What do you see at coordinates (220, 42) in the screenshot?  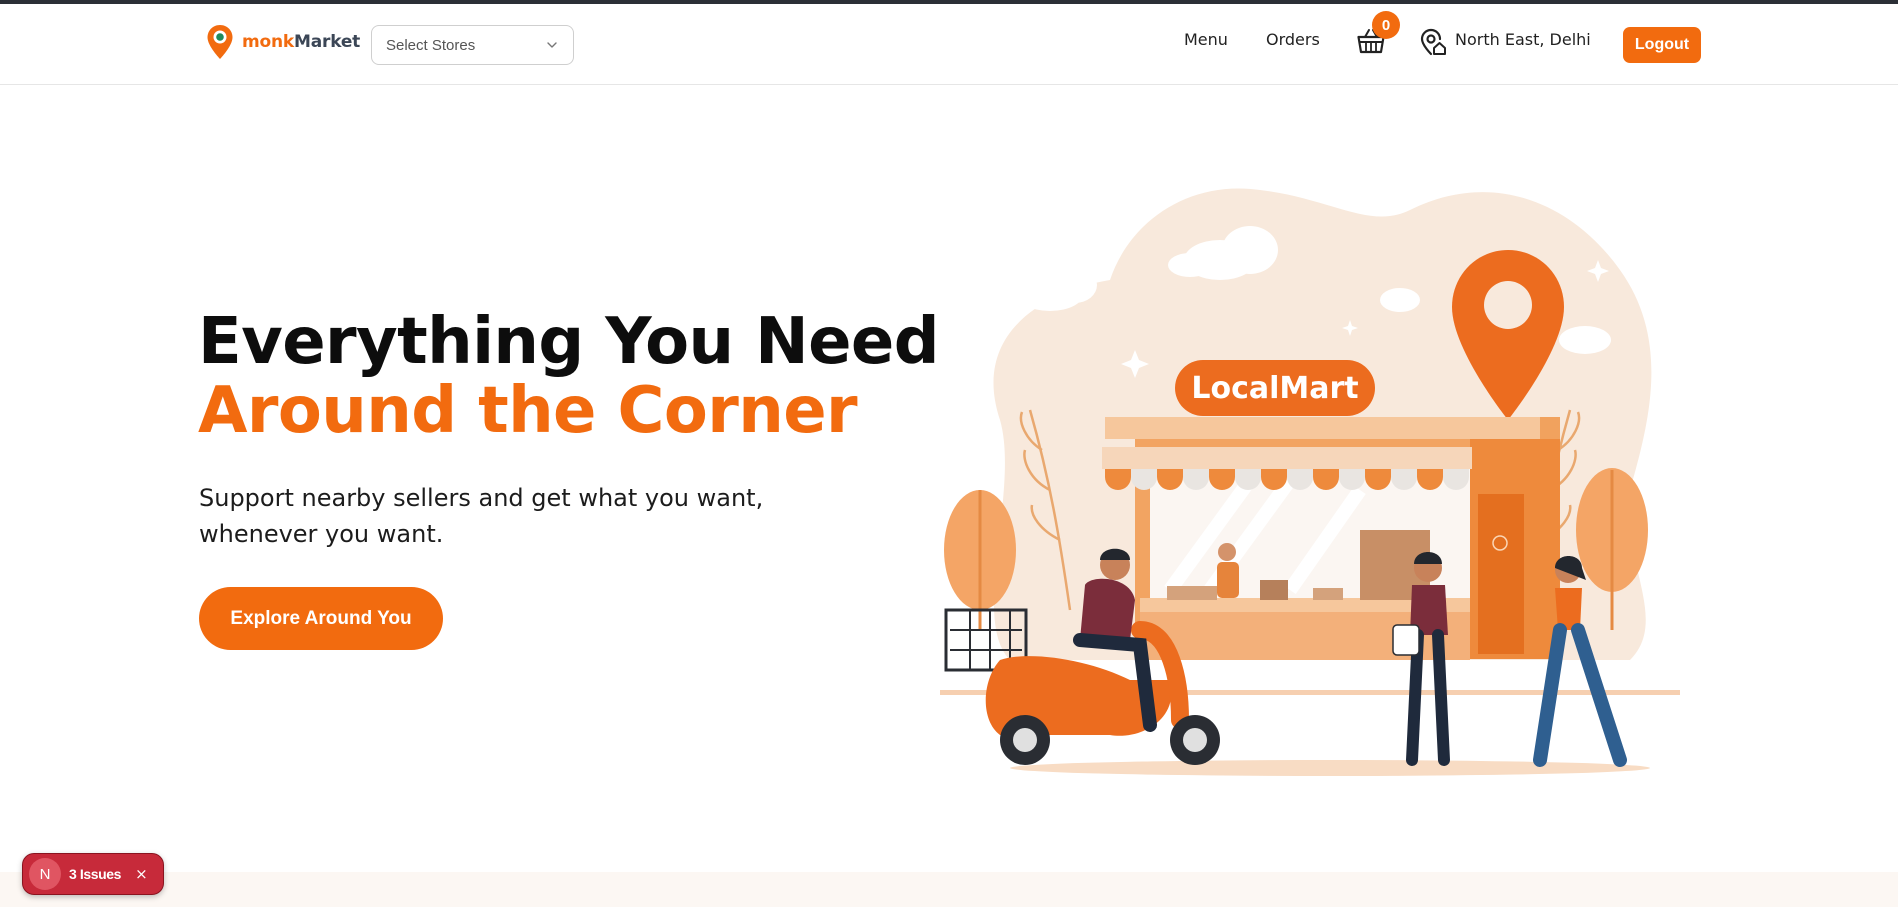 I see `location-pin-logo-icon` at bounding box center [220, 42].